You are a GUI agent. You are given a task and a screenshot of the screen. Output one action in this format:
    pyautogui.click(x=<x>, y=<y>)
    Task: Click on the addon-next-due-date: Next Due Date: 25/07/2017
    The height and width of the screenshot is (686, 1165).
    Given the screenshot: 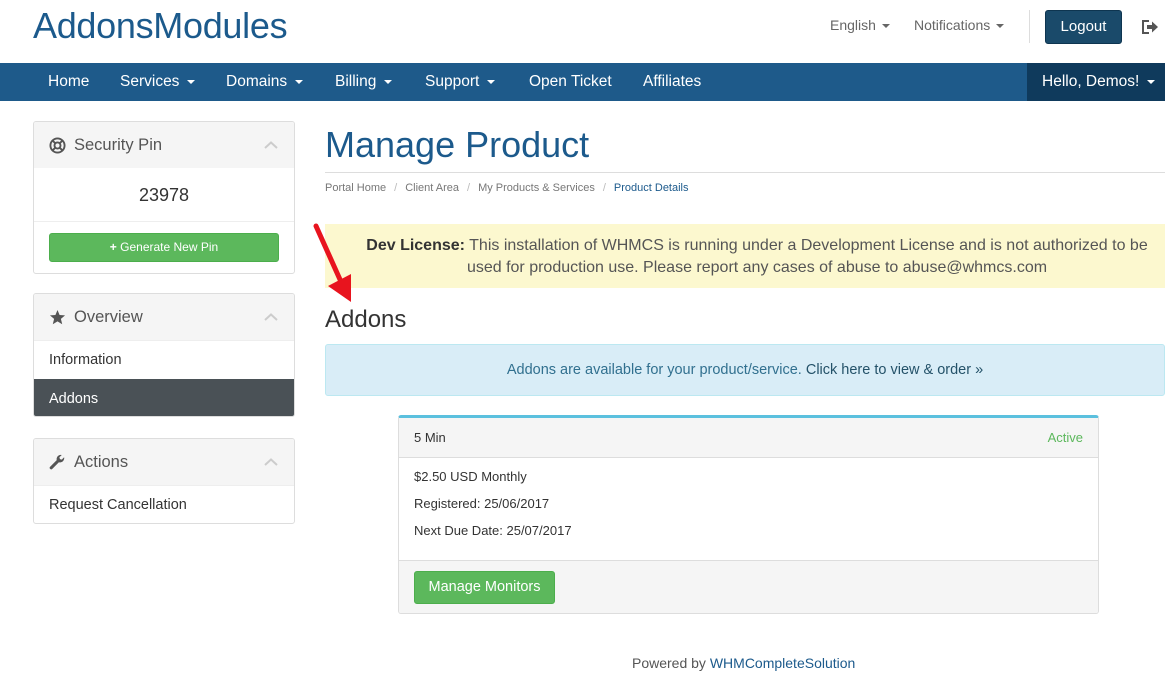 What is the action you would take?
    pyautogui.click(x=493, y=530)
    